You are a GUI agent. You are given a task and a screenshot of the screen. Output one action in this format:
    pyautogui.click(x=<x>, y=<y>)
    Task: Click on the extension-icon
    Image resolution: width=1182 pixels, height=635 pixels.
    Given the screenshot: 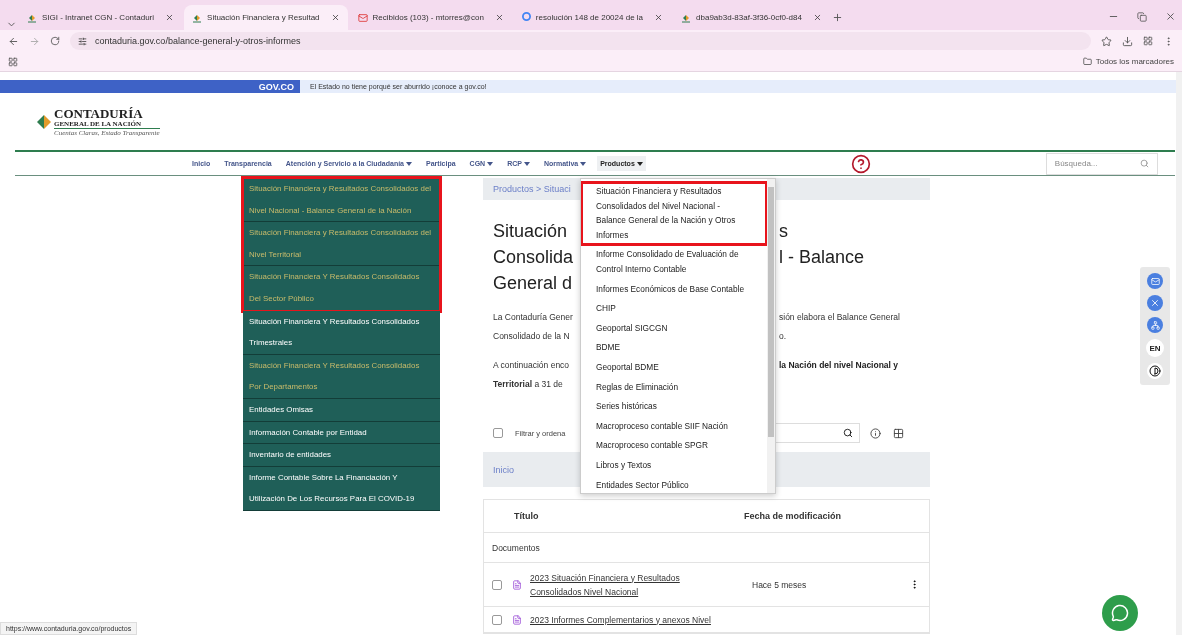 What is the action you would take?
    pyautogui.click(x=1148, y=41)
    